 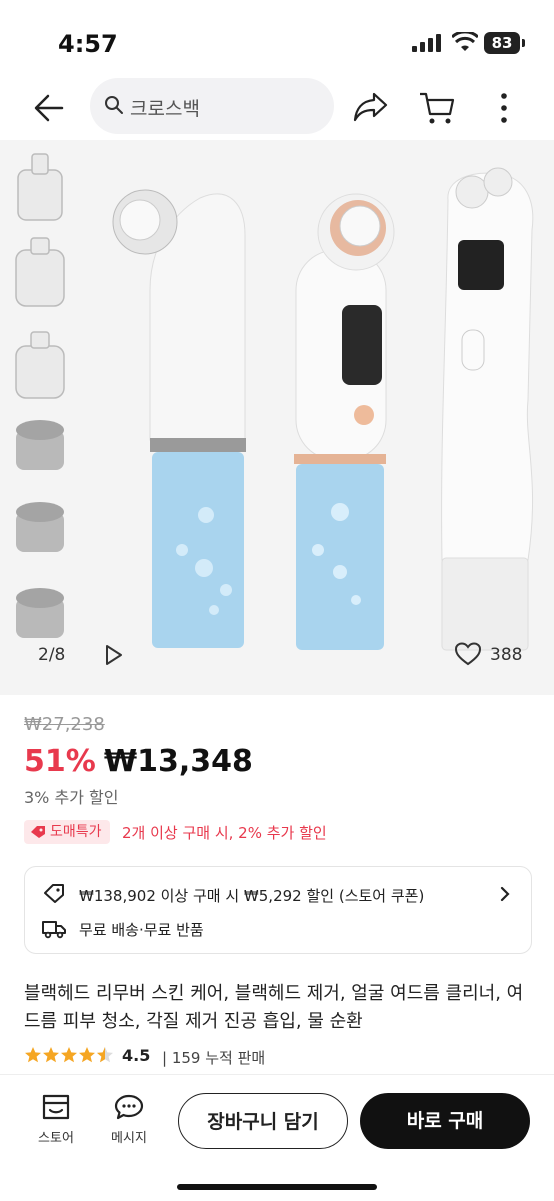 I want to click on play-icon, so click(x=114, y=655).